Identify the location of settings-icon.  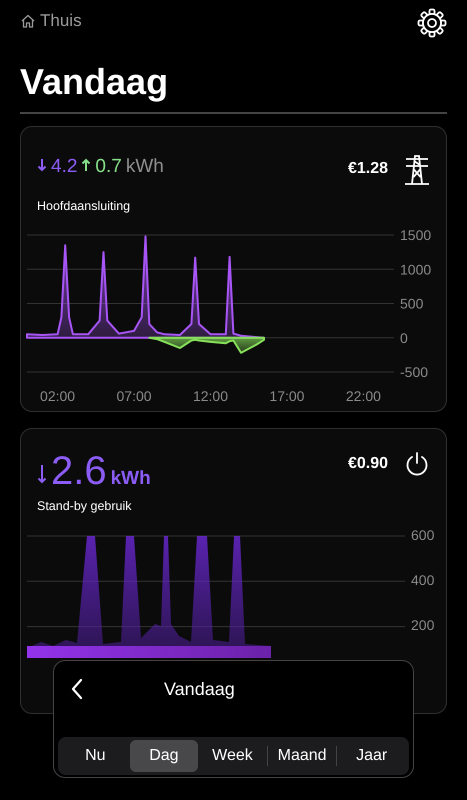
(432, 23).